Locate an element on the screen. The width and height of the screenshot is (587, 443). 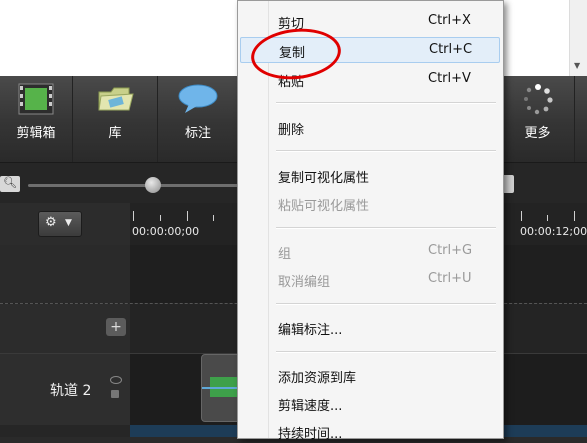
menu-item-copy-visual-properties: 复制可视化属性 is located at coordinates (369, 175).